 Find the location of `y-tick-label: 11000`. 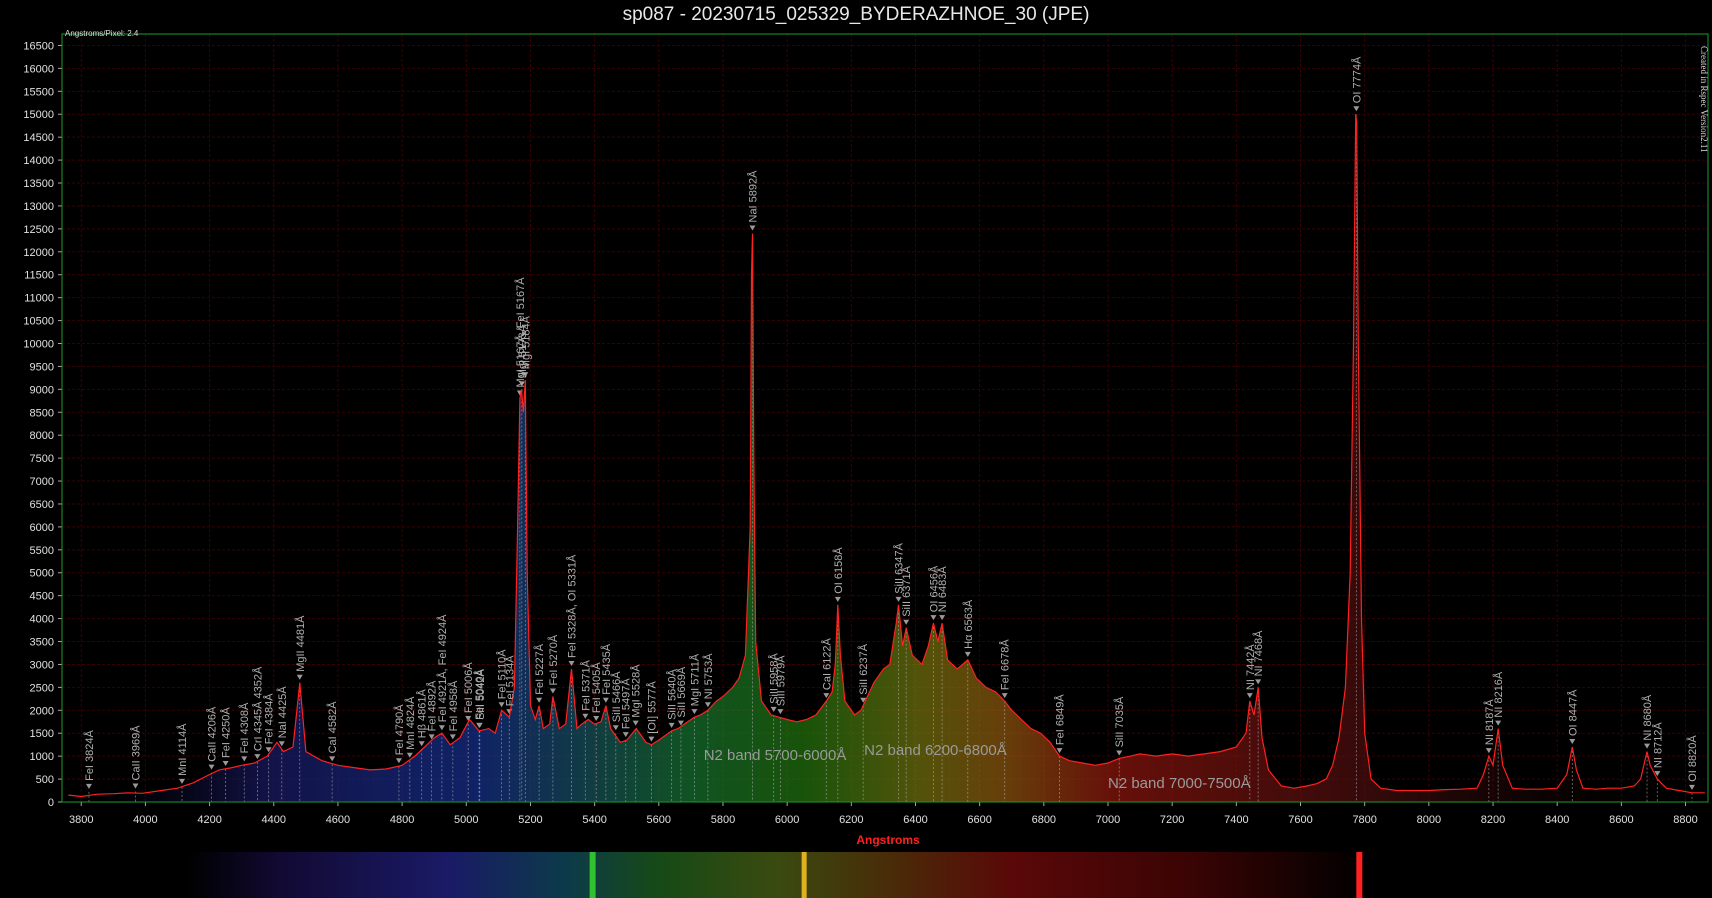

y-tick-label: 11000 is located at coordinates (39, 299).